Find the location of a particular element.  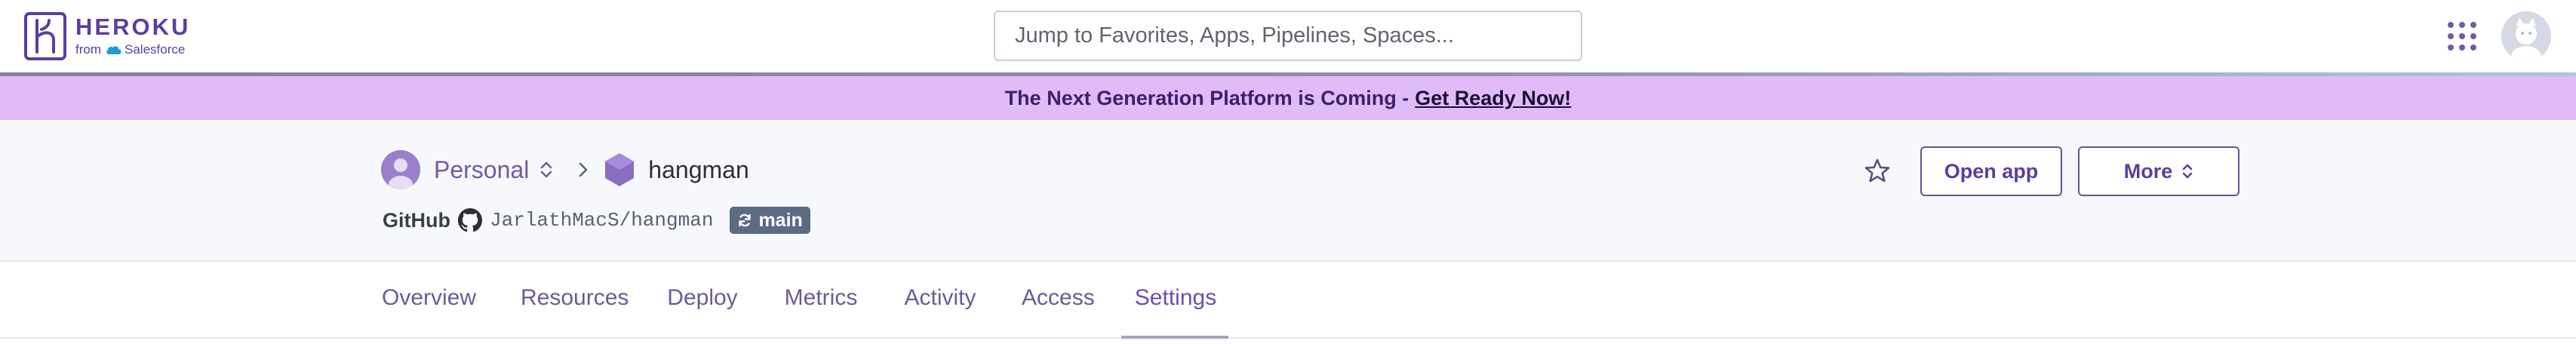

sync-icon is located at coordinates (745, 220).